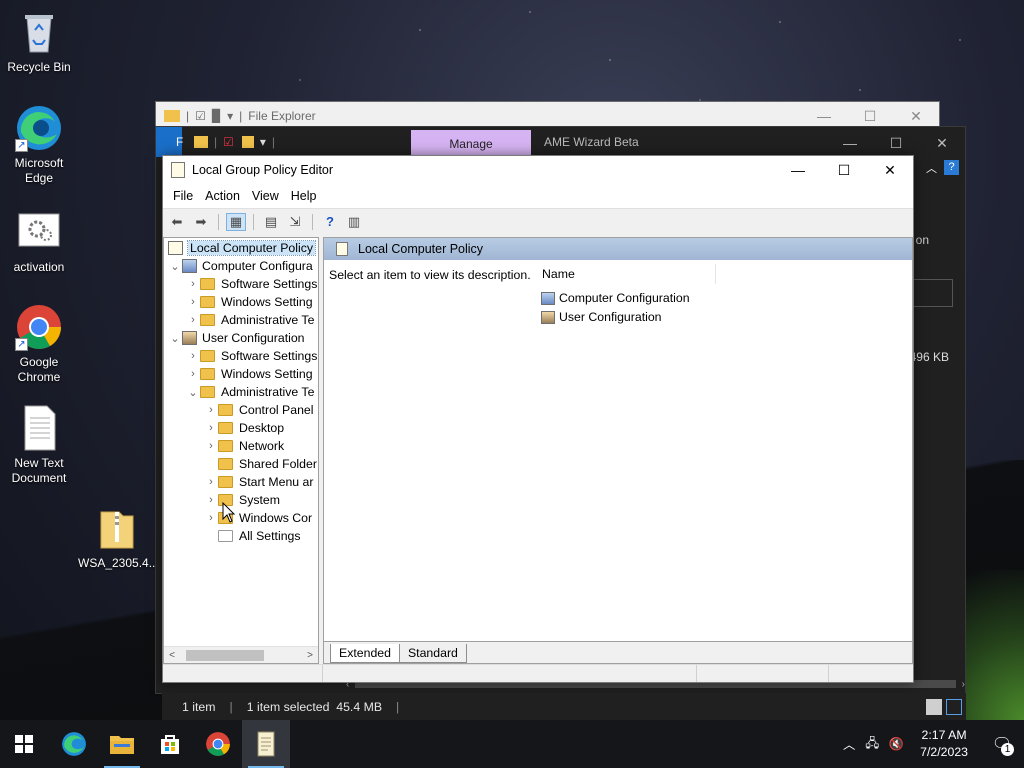  What do you see at coordinates (39, 32) in the screenshot?
I see `recycle-bin-icon` at bounding box center [39, 32].